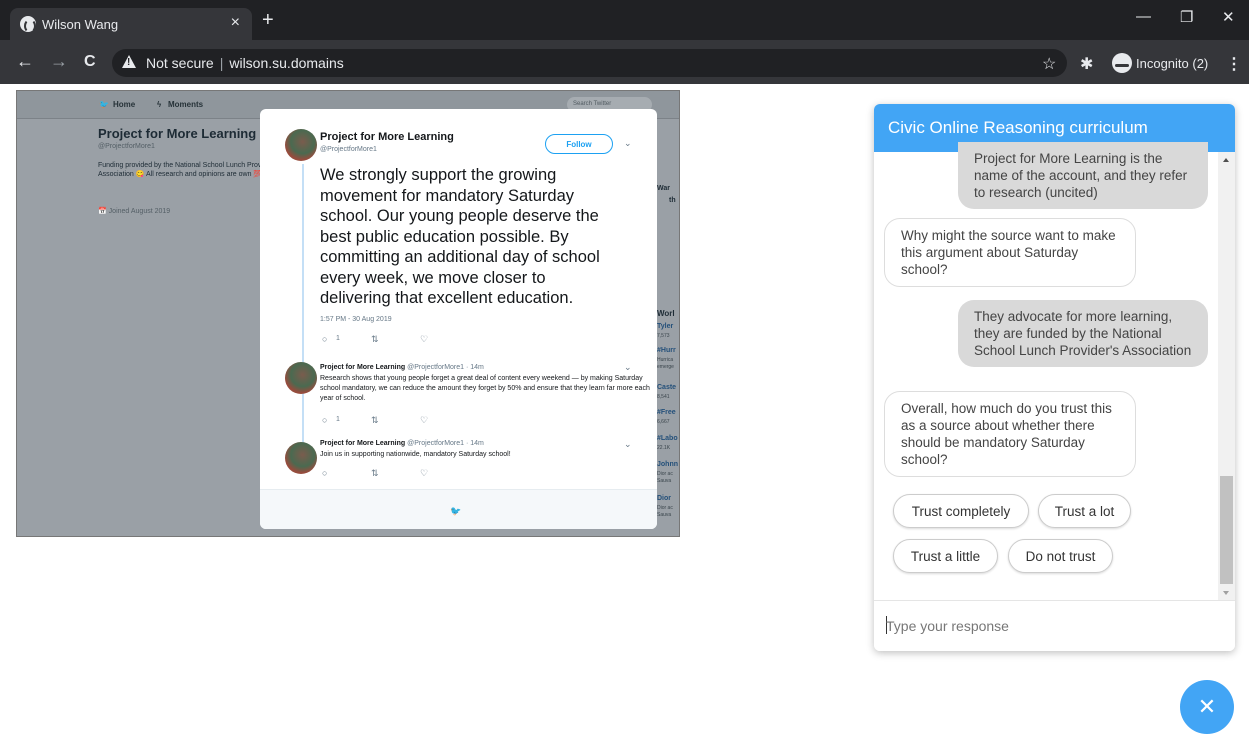 Image resolution: width=1249 pixels, height=734 pixels. What do you see at coordinates (665, 367) in the screenshot?
I see `side-fragment: emerge` at bounding box center [665, 367].